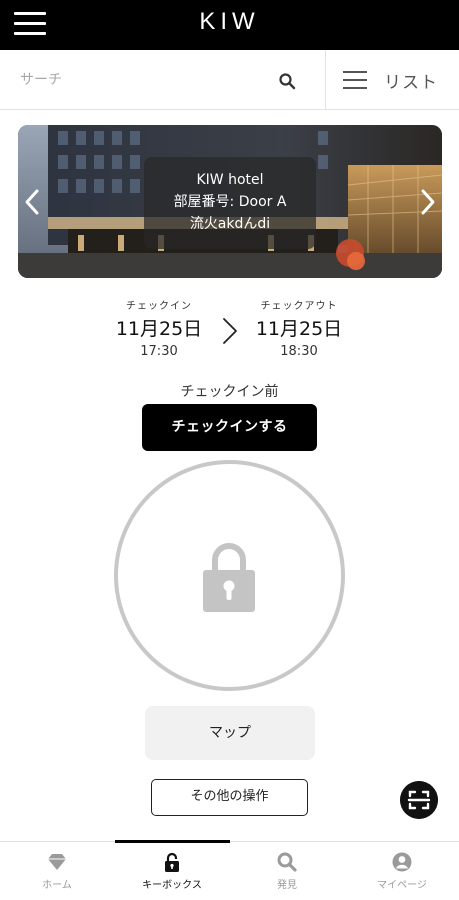  What do you see at coordinates (230, 733) in the screenshot?
I see `map-button: マップ` at bounding box center [230, 733].